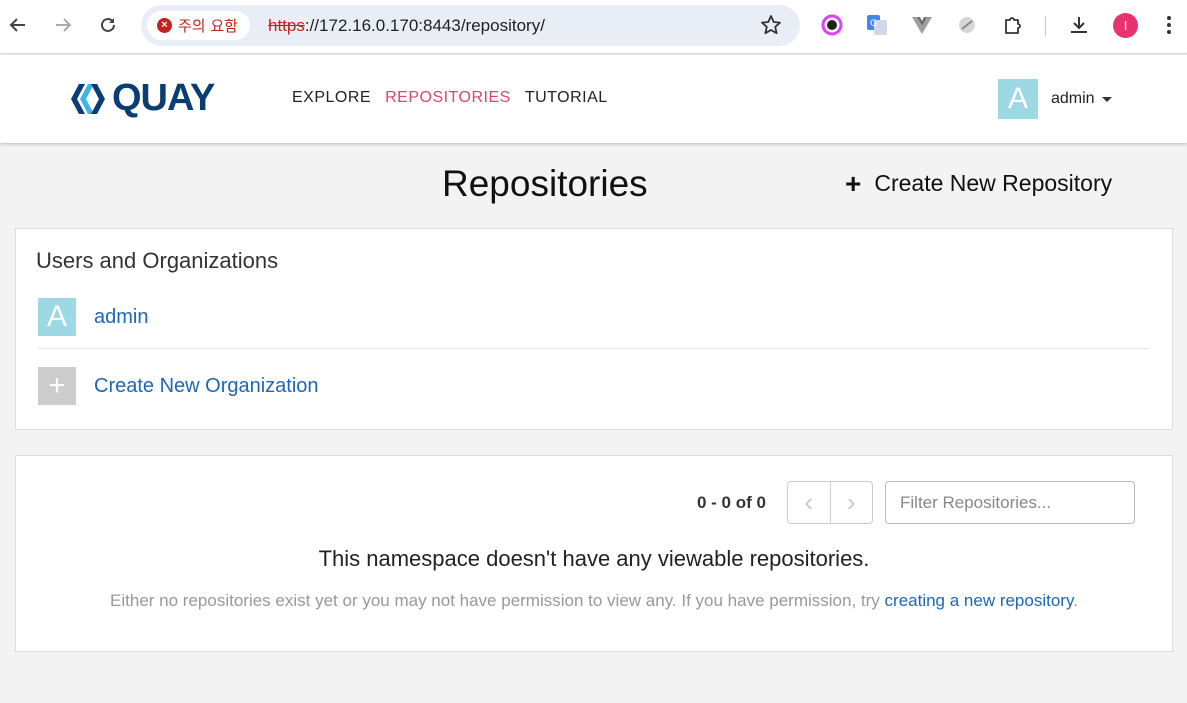 The image size is (1187, 703). What do you see at coordinates (545, 183) in the screenshot?
I see `page-title: Repositories` at bounding box center [545, 183].